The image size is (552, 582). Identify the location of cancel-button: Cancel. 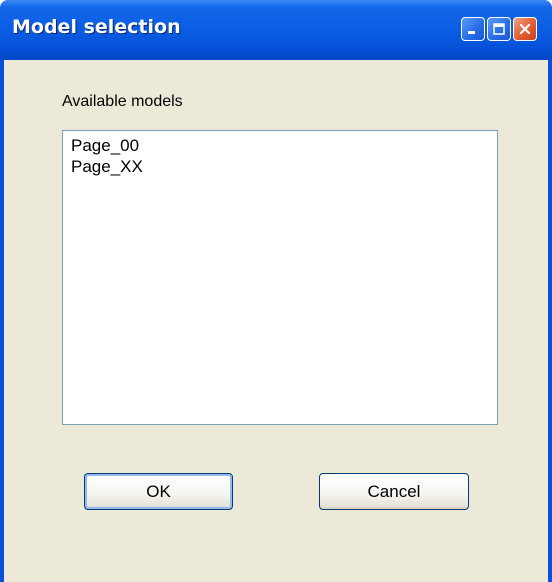
(394, 491).